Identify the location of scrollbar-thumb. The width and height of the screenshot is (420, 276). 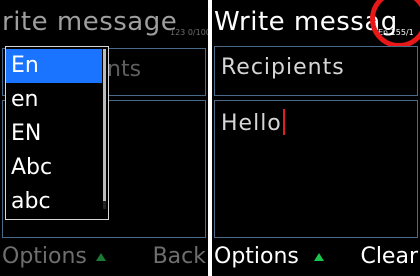
(104, 125).